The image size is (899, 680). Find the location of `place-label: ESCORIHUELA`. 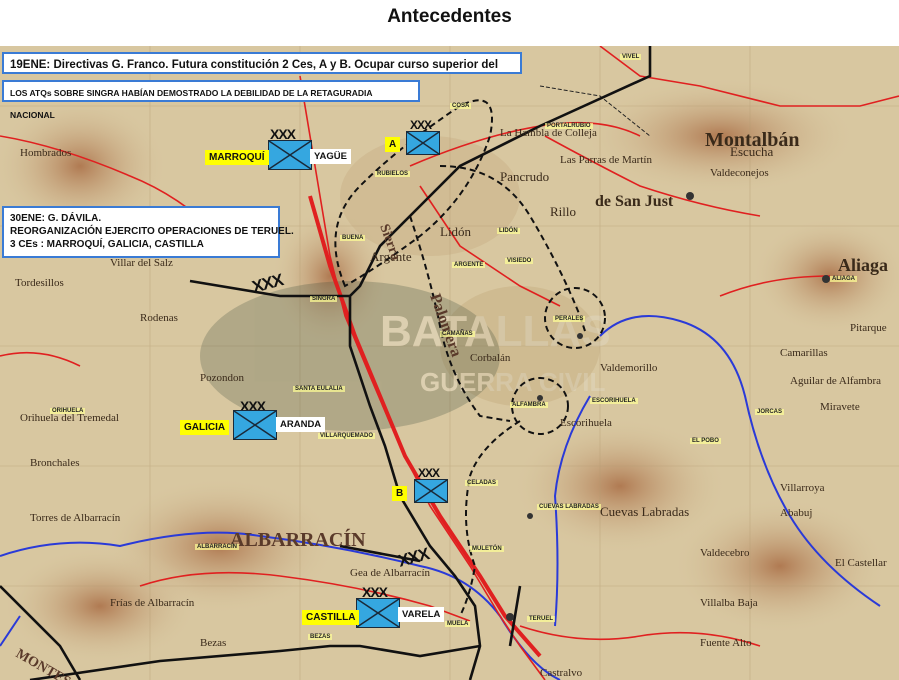

place-label: ESCORIHUELA is located at coordinates (614, 401).